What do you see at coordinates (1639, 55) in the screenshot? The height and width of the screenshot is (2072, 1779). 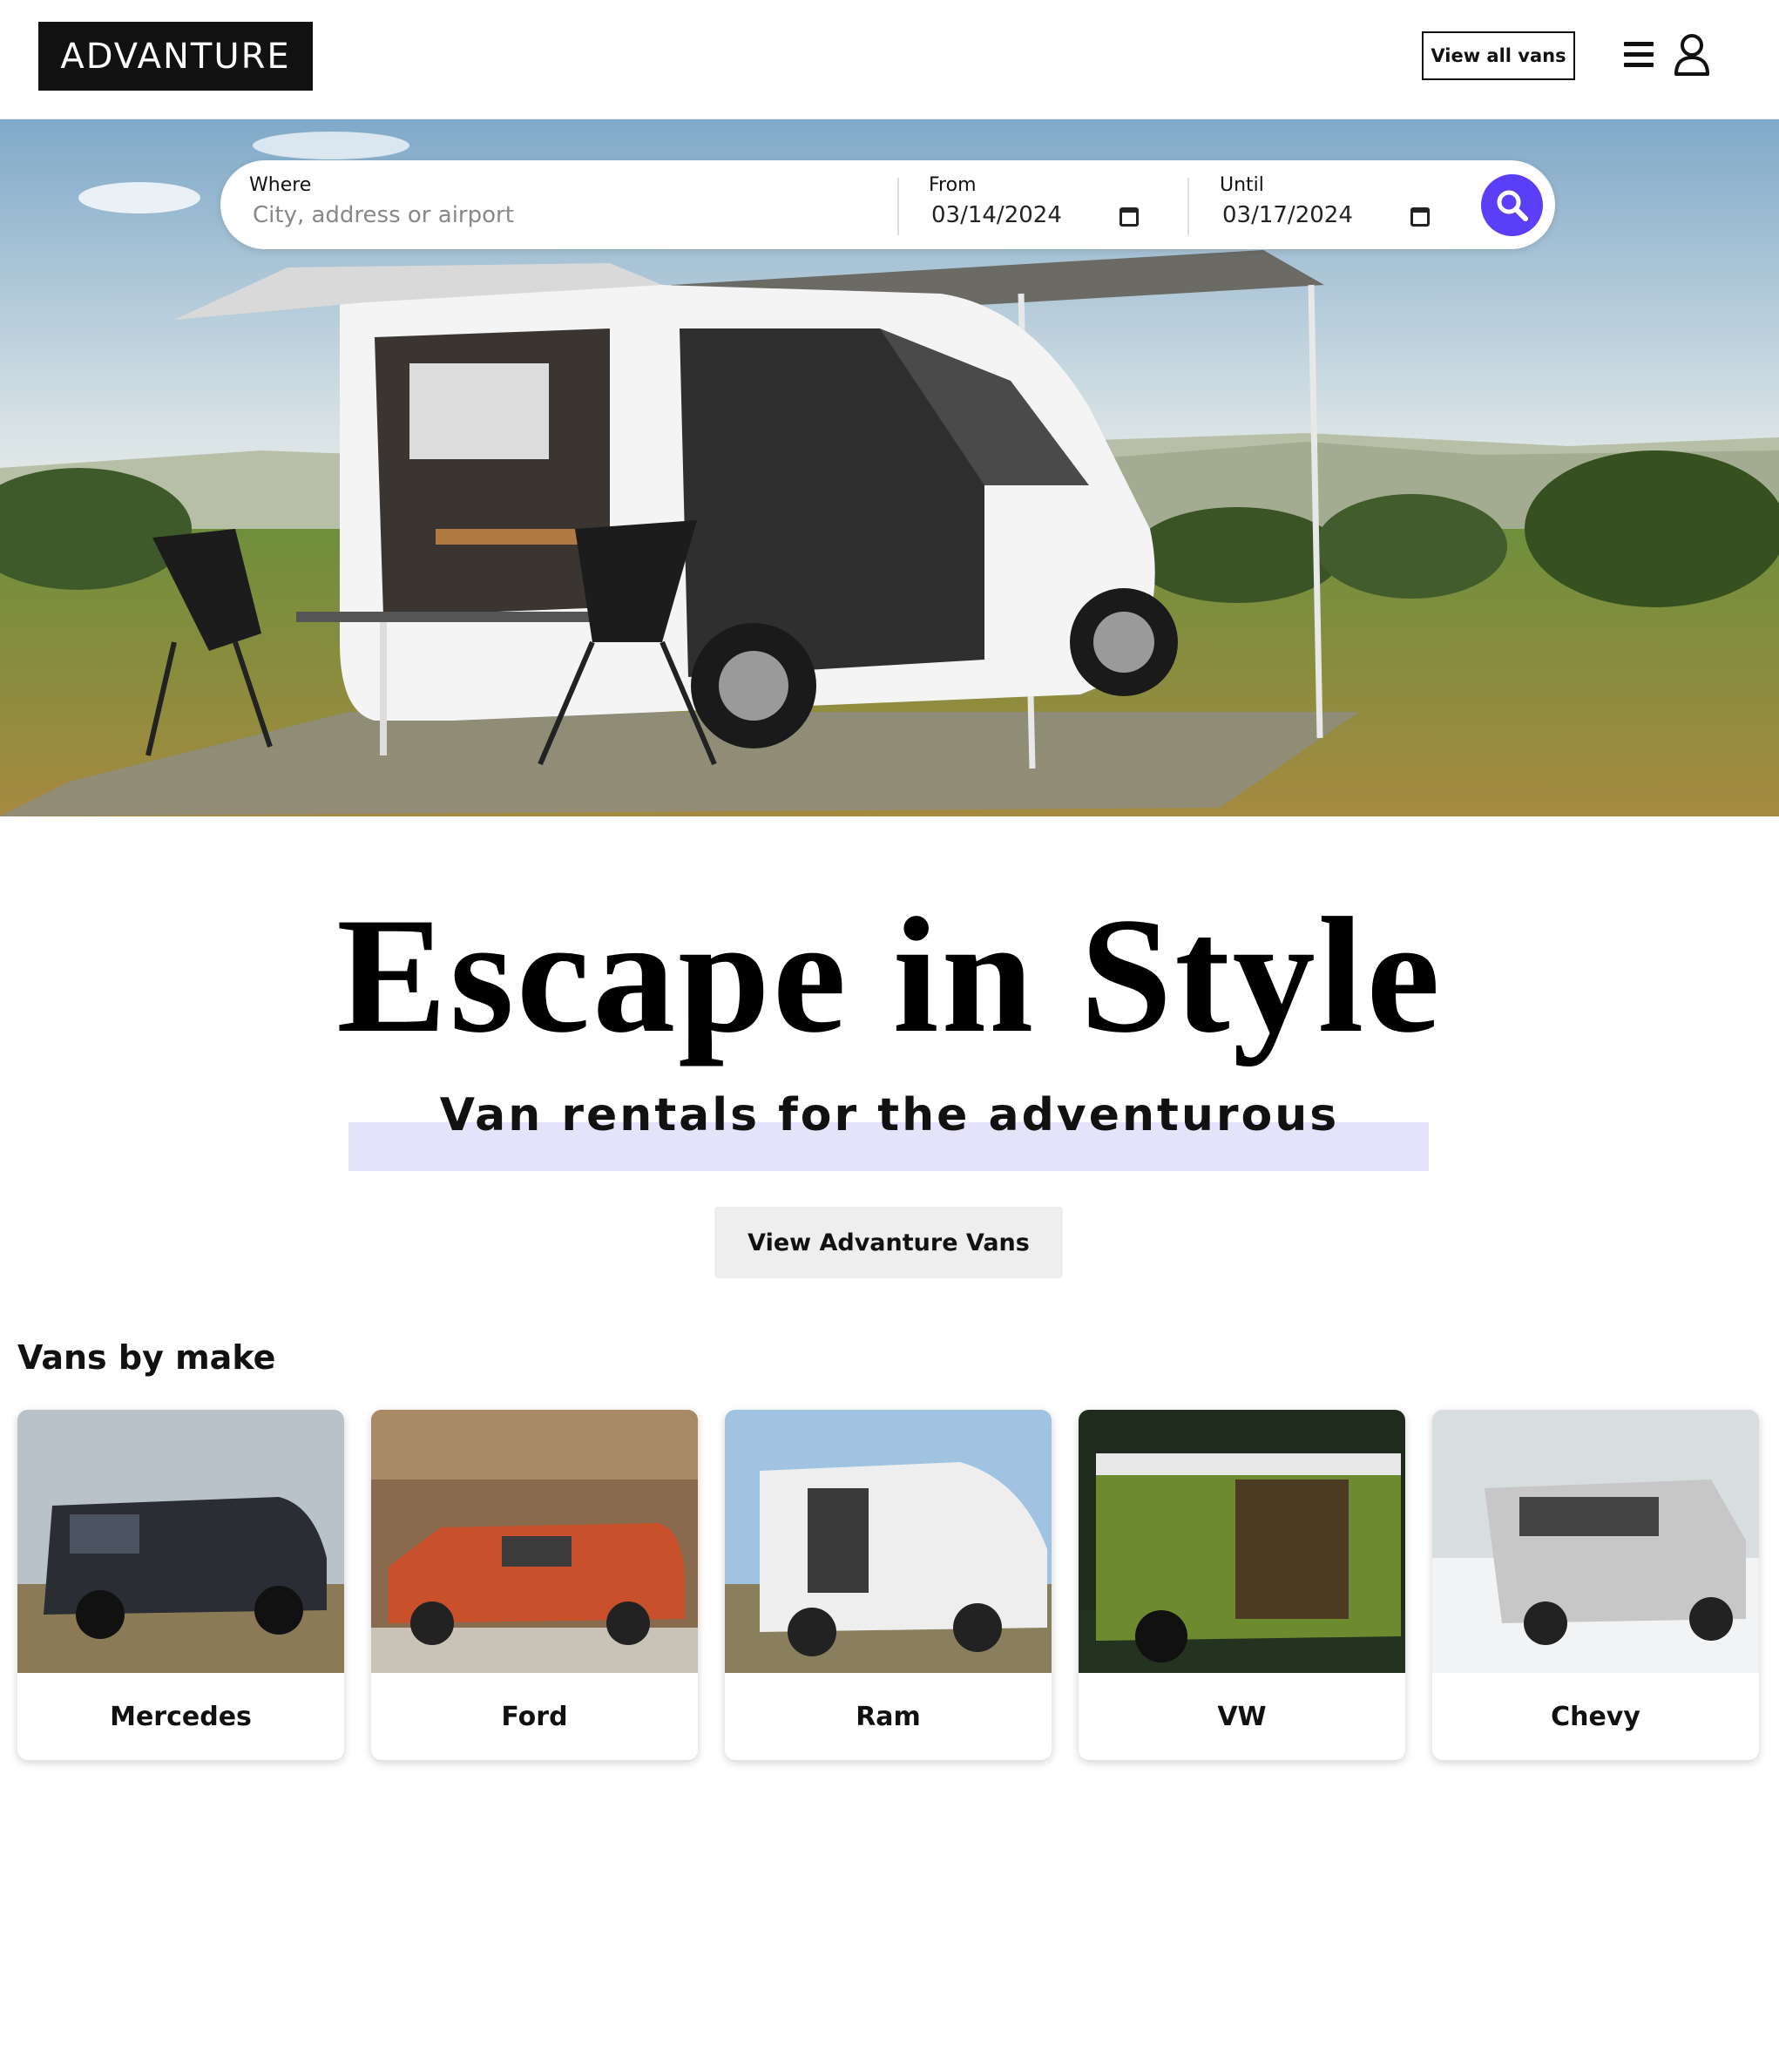 I see `menu-icon` at bounding box center [1639, 55].